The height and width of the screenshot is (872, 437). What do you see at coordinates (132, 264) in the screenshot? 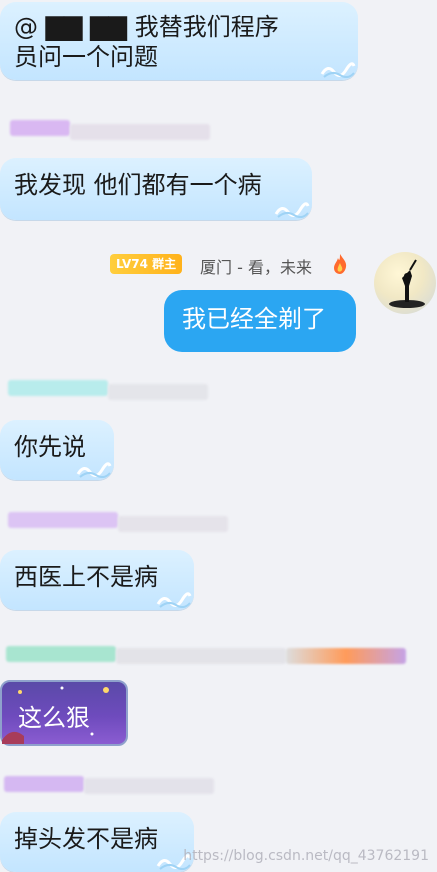
I see `level-text: LV74` at bounding box center [132, 264].